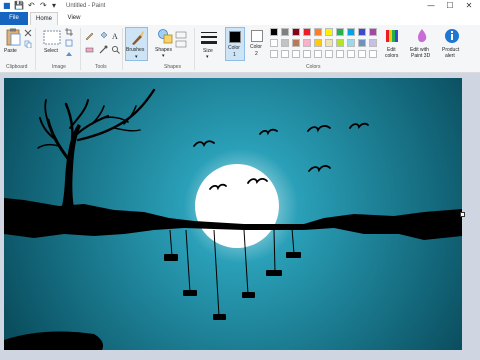 The image size is (480, 360). What do you see at coordinates (135, 50) in the screenshot?
I see `brushes-label: Brushes` at bounding box center [135, 50].